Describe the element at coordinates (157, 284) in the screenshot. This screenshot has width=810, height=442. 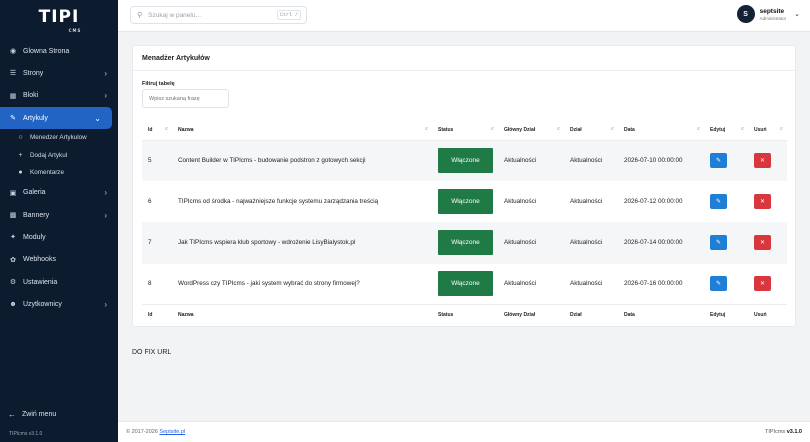
I see `cell-id: 8` at that location.